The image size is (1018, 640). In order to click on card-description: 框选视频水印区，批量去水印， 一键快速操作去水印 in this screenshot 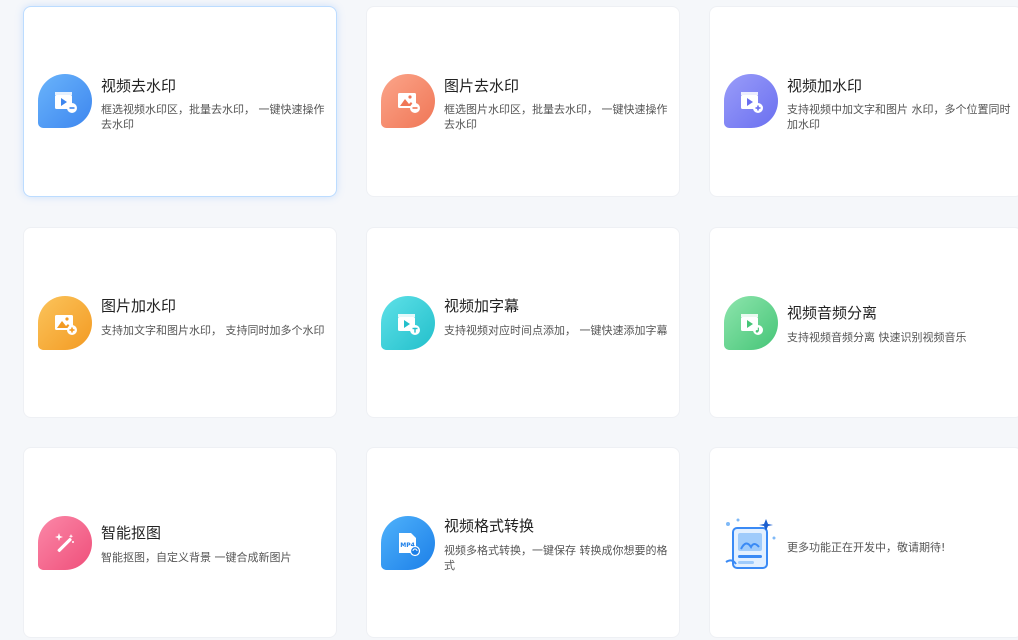, I will do `click(213, 117)`.